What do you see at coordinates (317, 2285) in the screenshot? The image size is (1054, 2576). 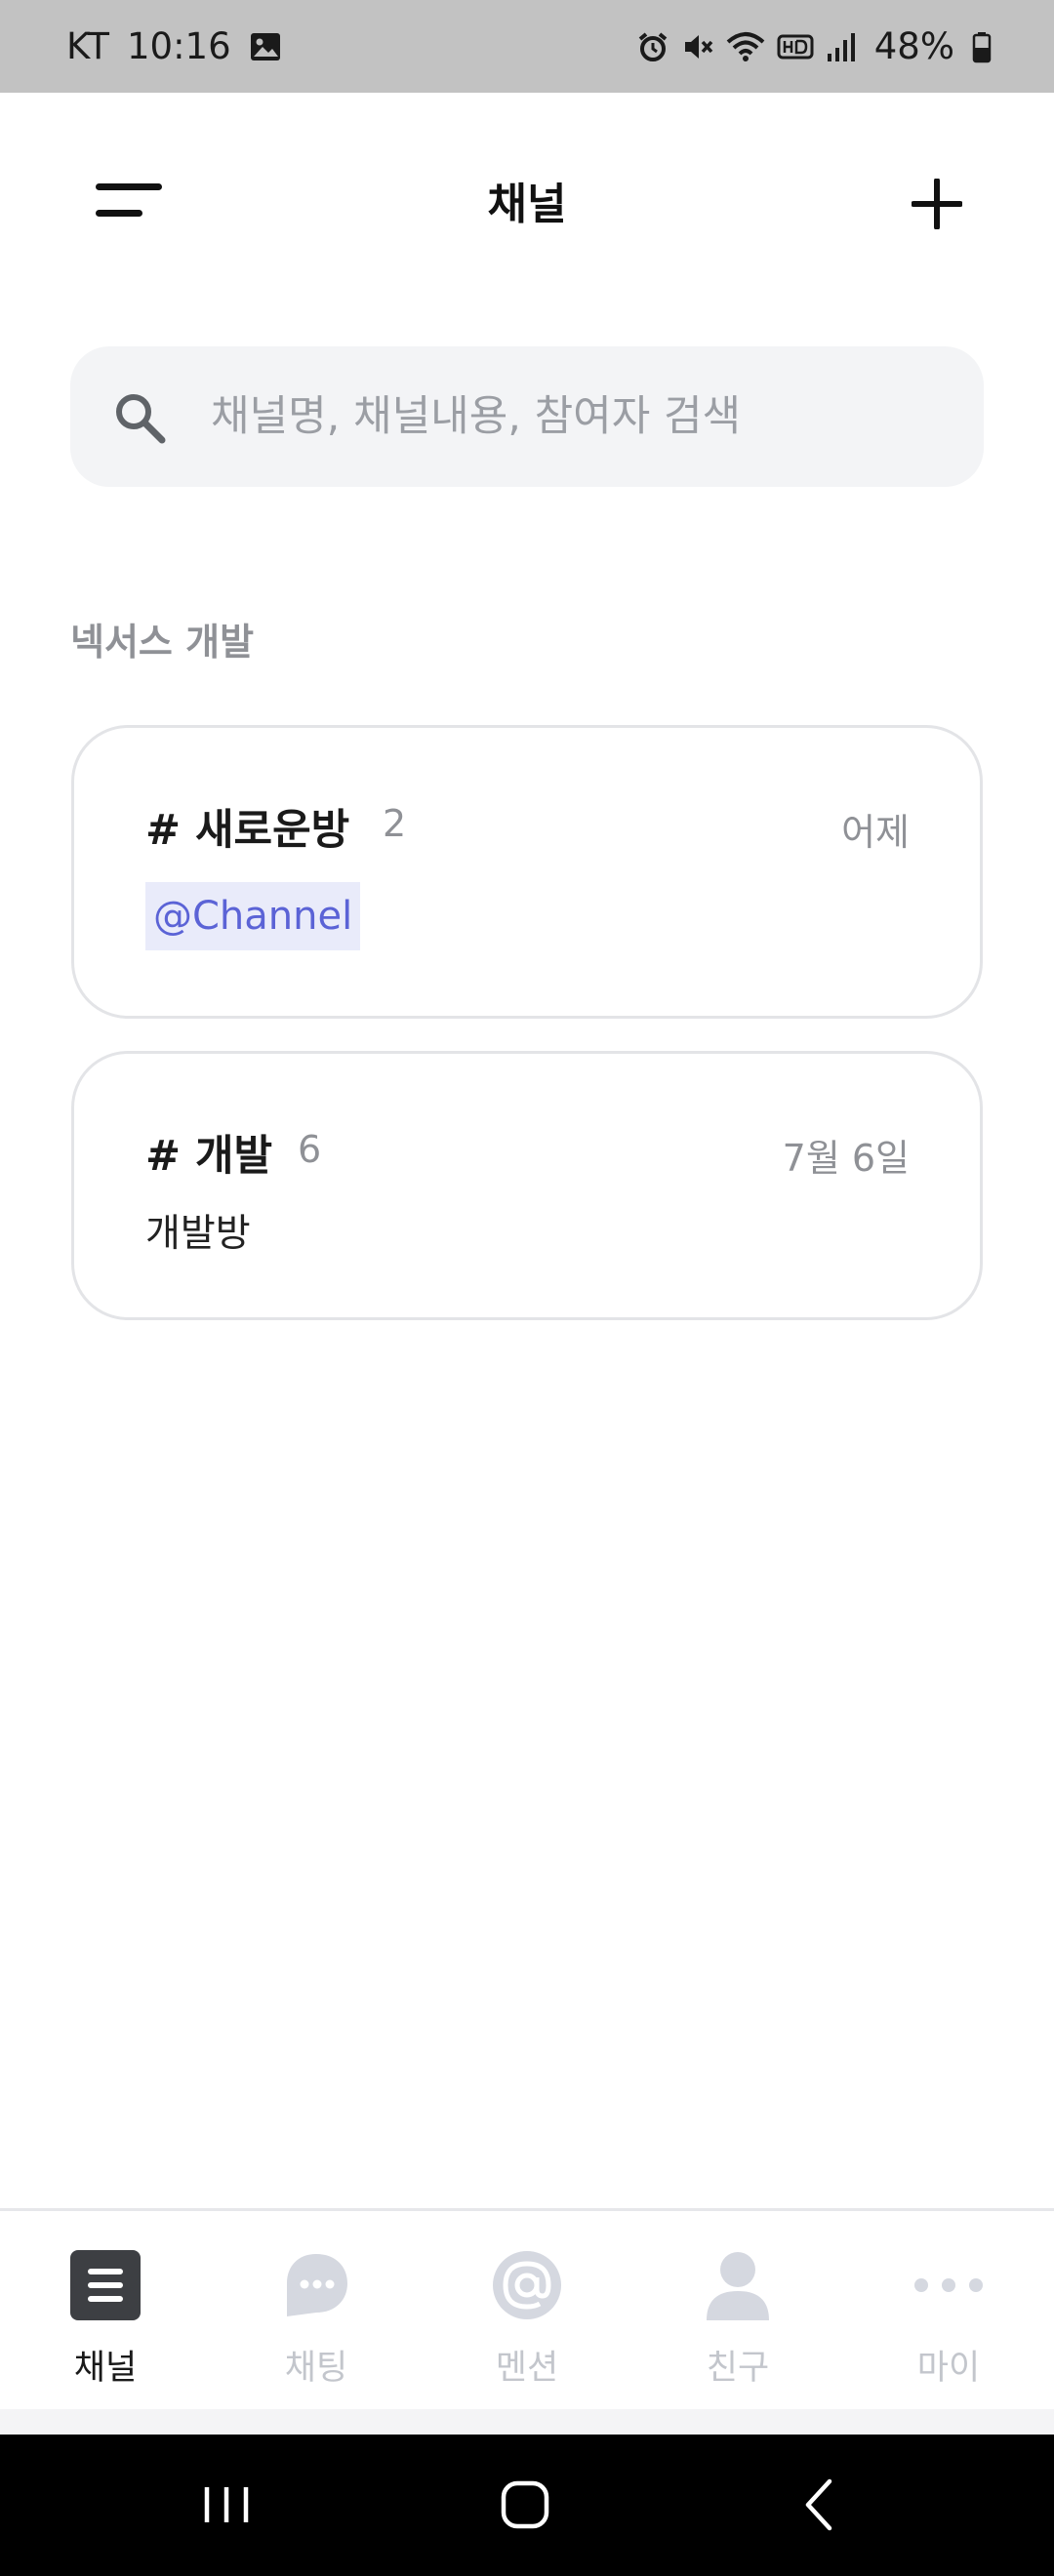 I see `chat-icon` at bounding box center [317, 2285].